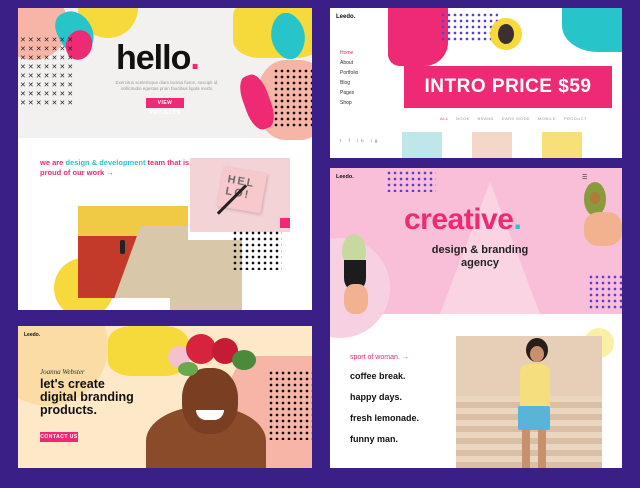  What do you see at coordinates (485, 118) in the screenshot?
I see `filter-brand: BRAND` at bounding box center [485, 118].